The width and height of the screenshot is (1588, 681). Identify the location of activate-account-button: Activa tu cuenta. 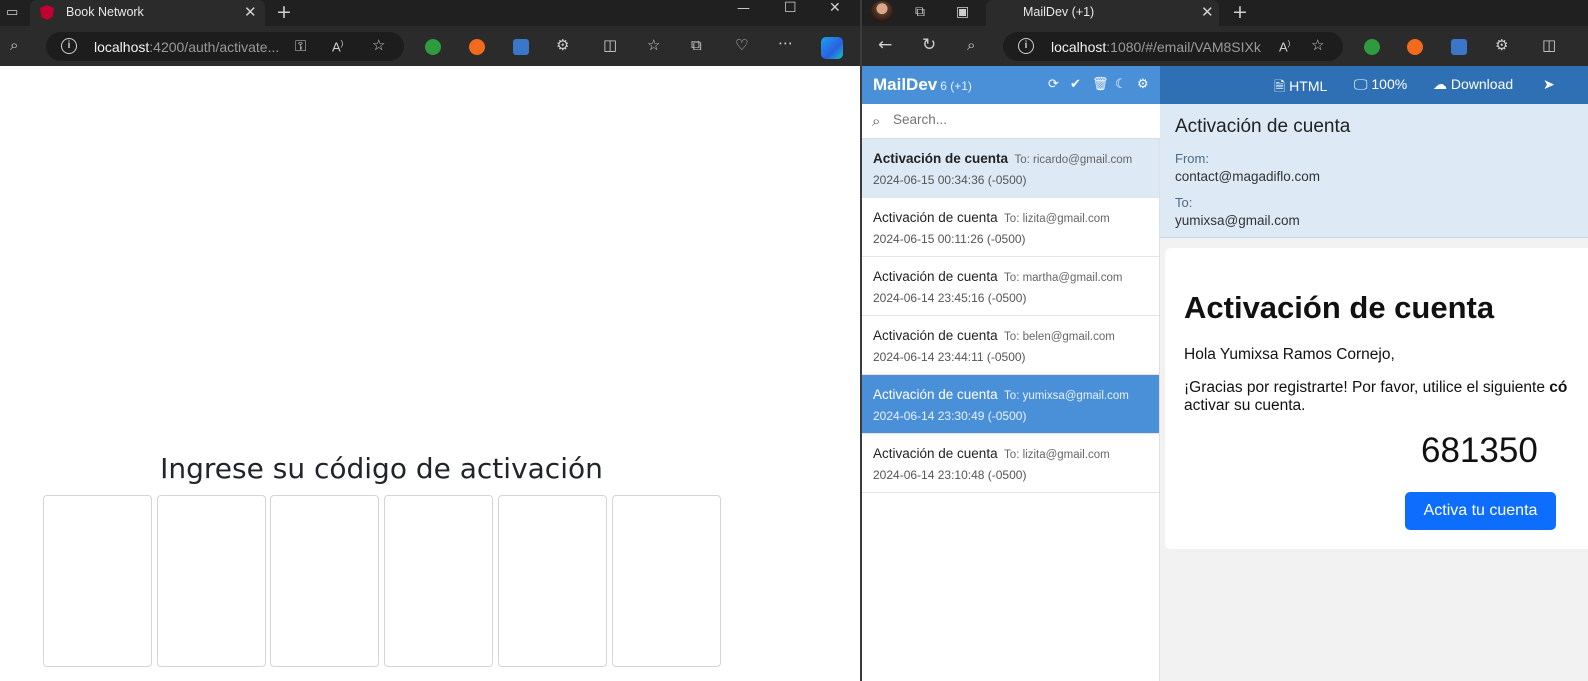
(1480, 511).